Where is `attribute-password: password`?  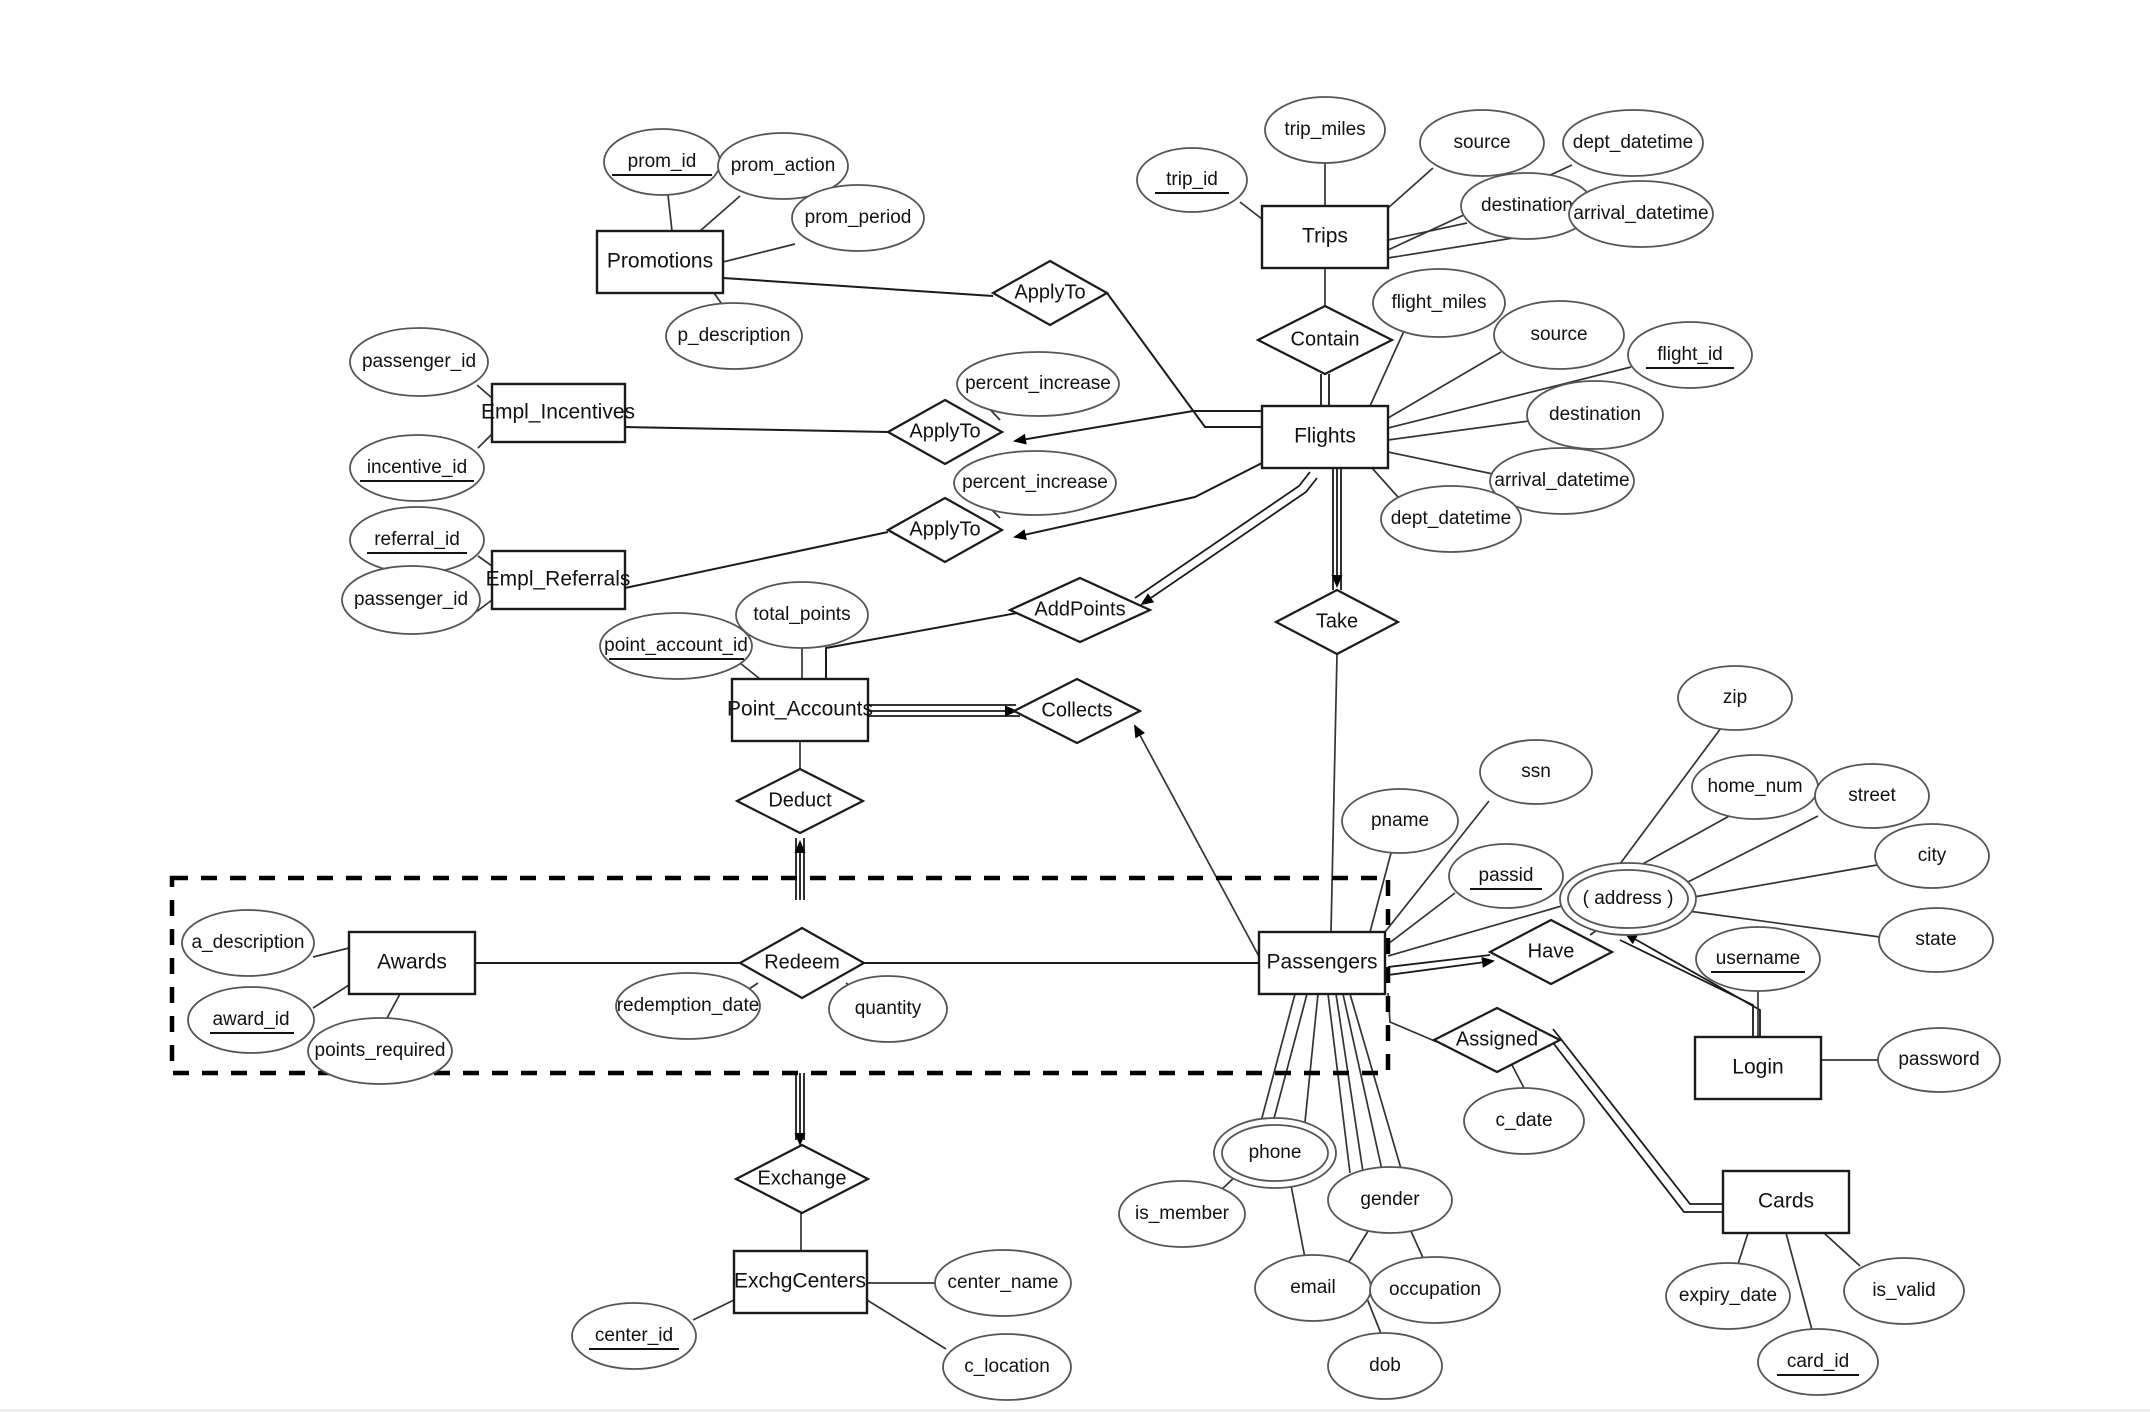 attribute-password: password is located at coordinates (1939, 1060).